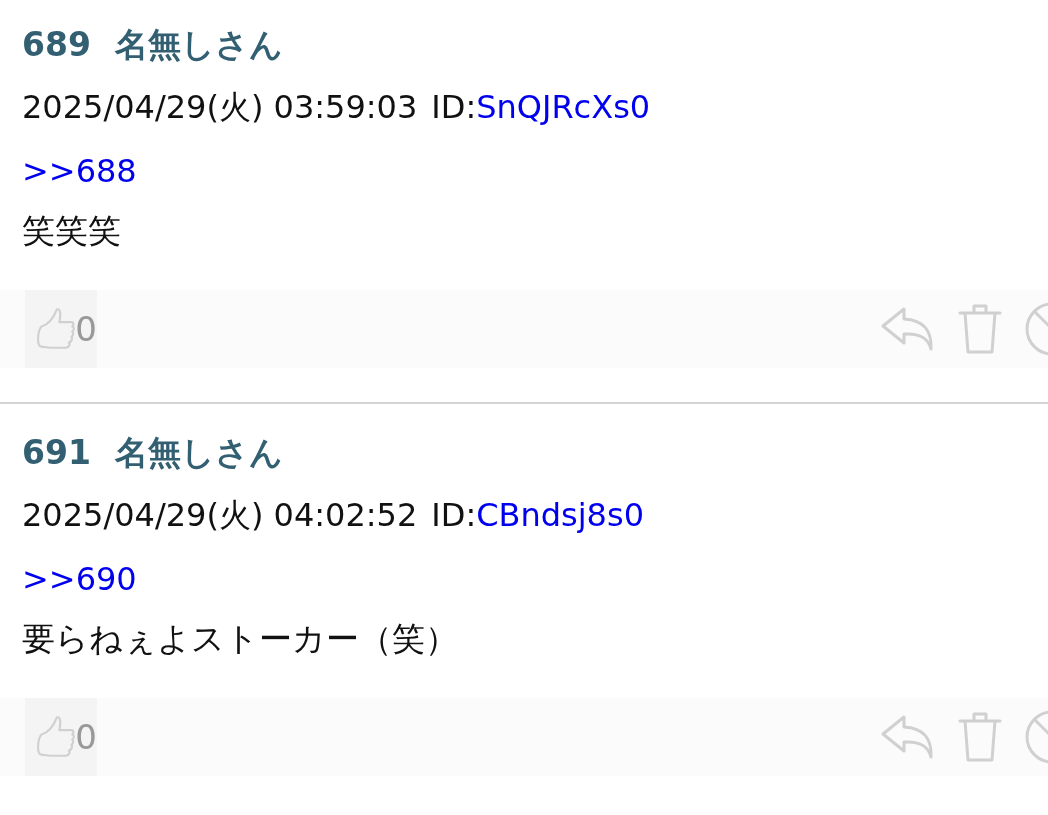 Image resolution: width=1048 pixels, height=815 pixels. I want to click on user-id-link: SnQJRcXs0, so click(563, 107).